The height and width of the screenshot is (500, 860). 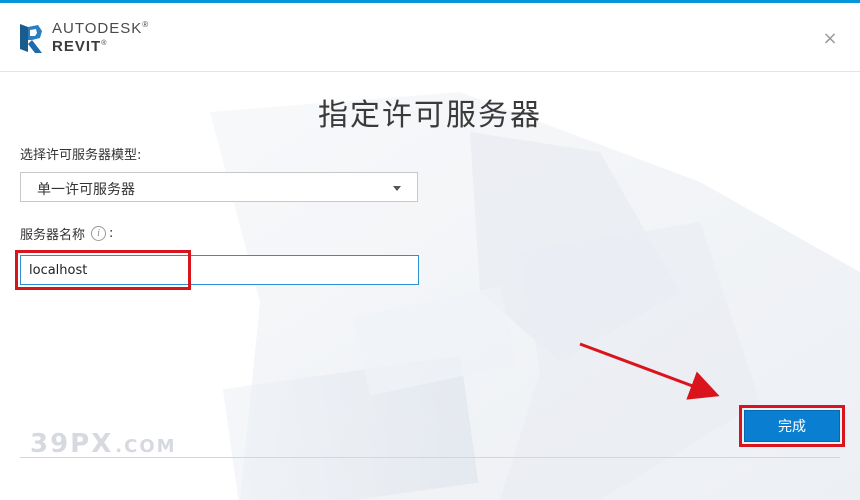 I want to click on brand-top: AUTODESK®, so click(x=101, y=28).